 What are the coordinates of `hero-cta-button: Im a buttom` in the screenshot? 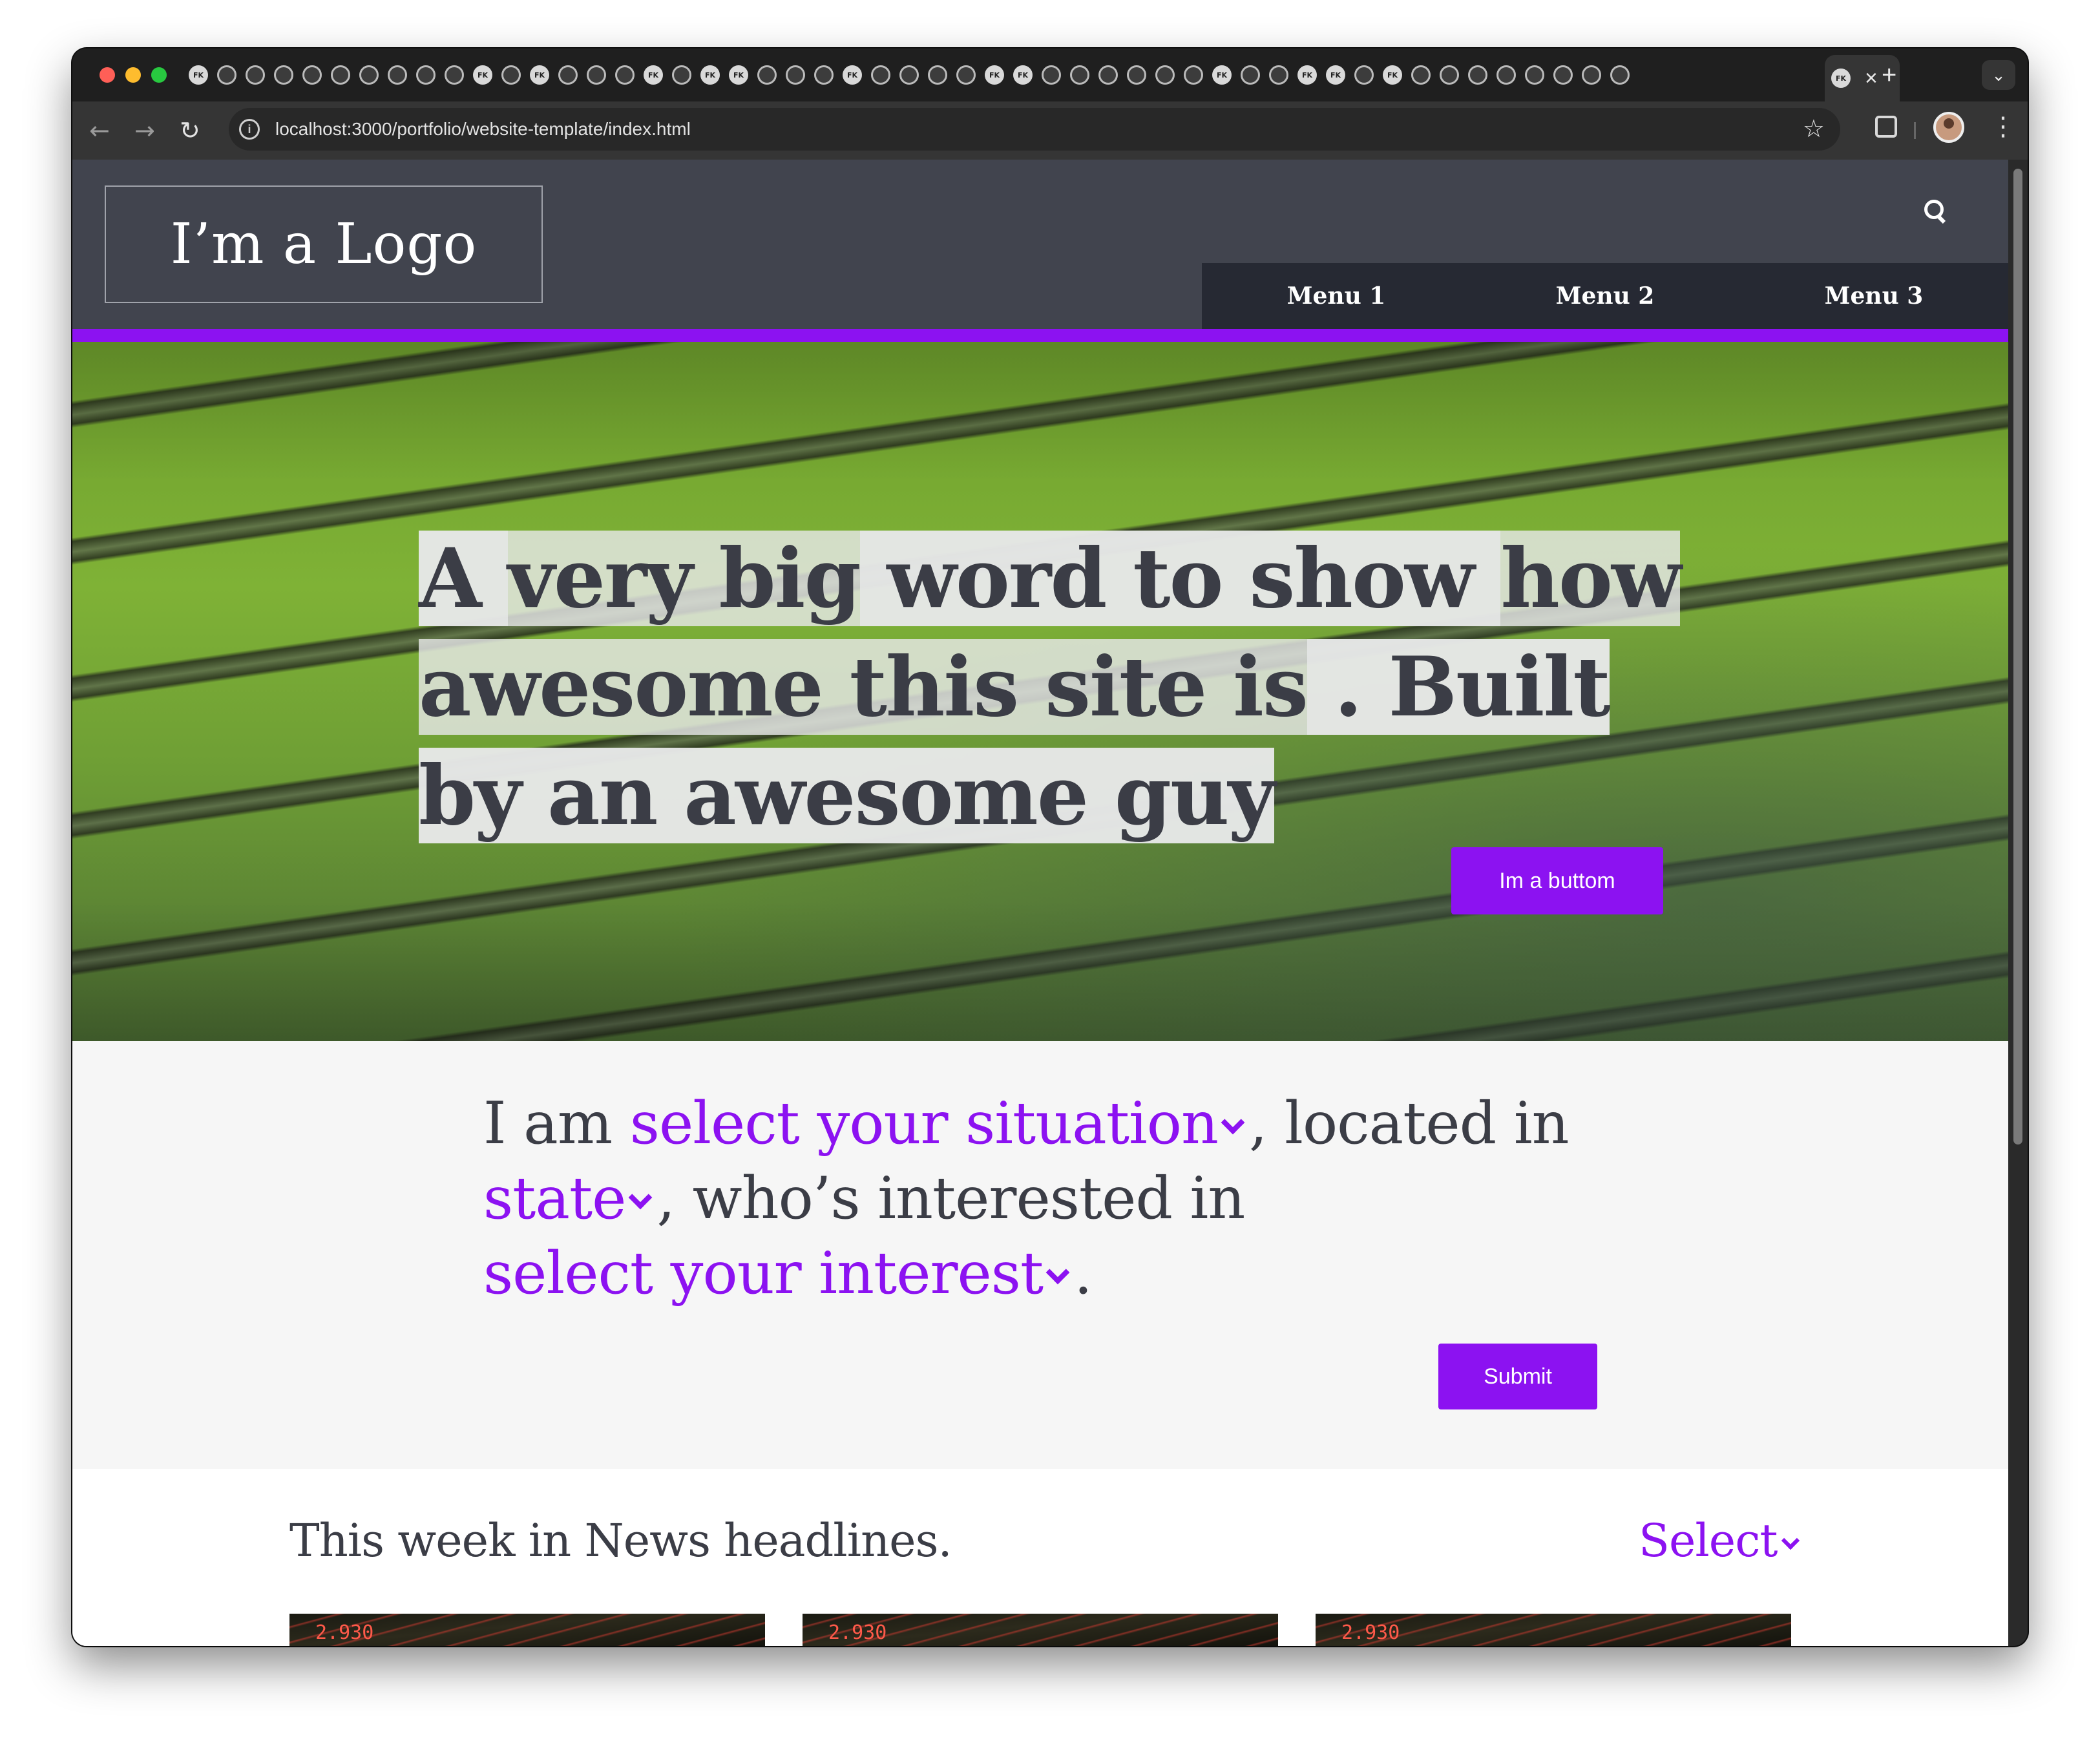 It's located at (1557, 880).